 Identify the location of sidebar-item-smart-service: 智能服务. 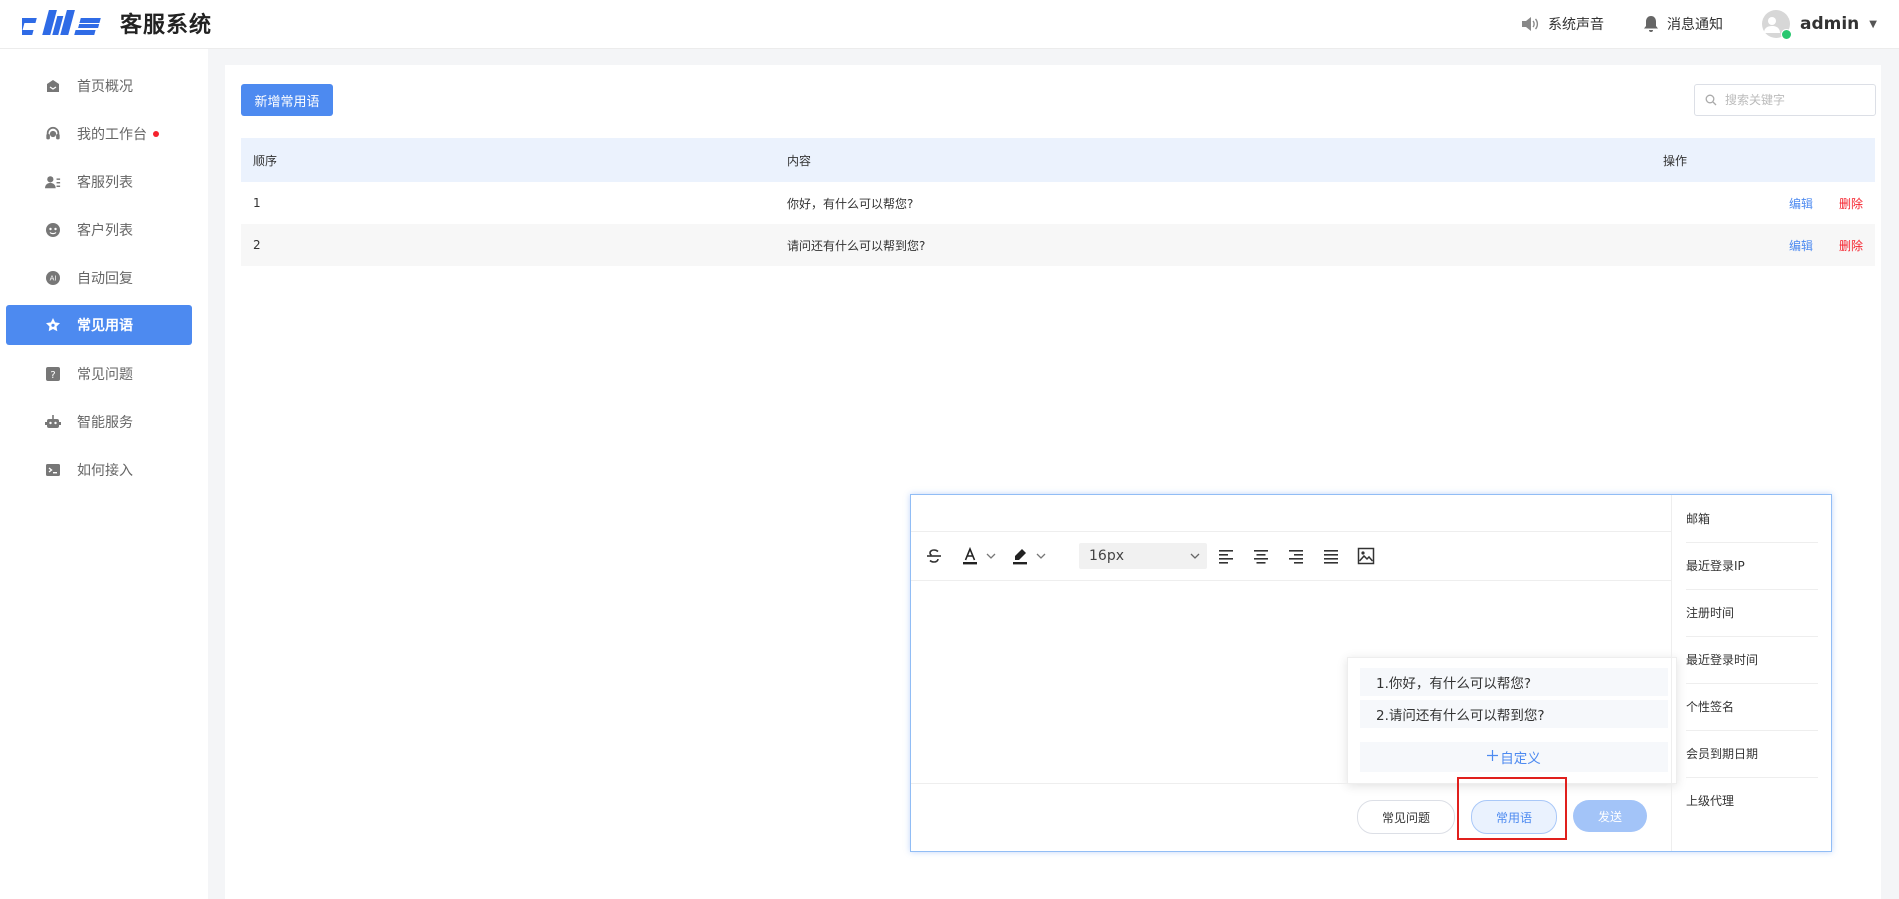
(99, 422).